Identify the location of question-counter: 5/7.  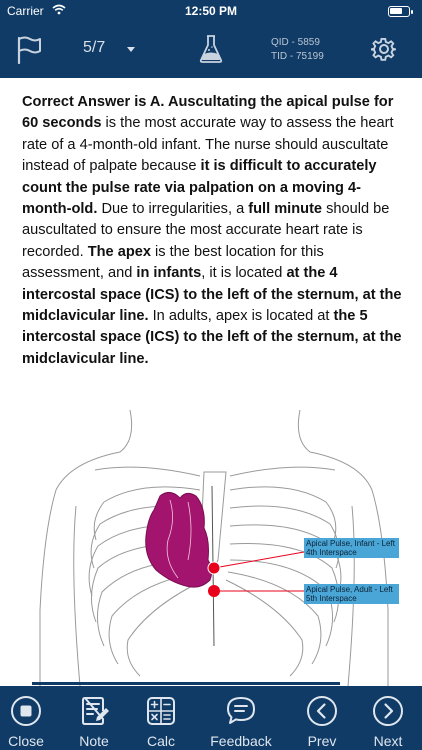
(94, 48).